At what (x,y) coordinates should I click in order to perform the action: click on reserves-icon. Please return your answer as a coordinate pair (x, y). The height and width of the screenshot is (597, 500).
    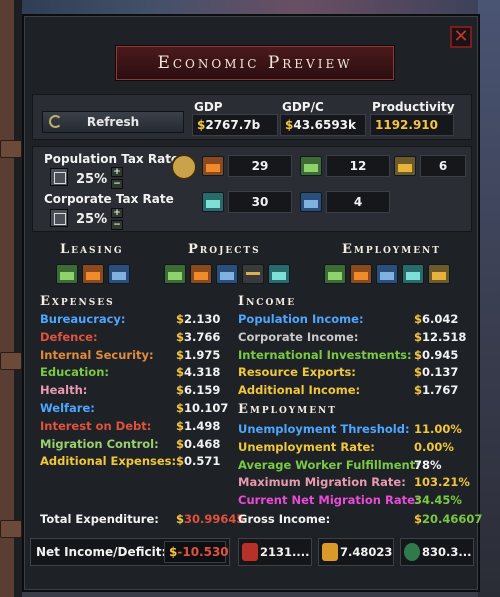
    Looking at the image, I should click on (412, 552).